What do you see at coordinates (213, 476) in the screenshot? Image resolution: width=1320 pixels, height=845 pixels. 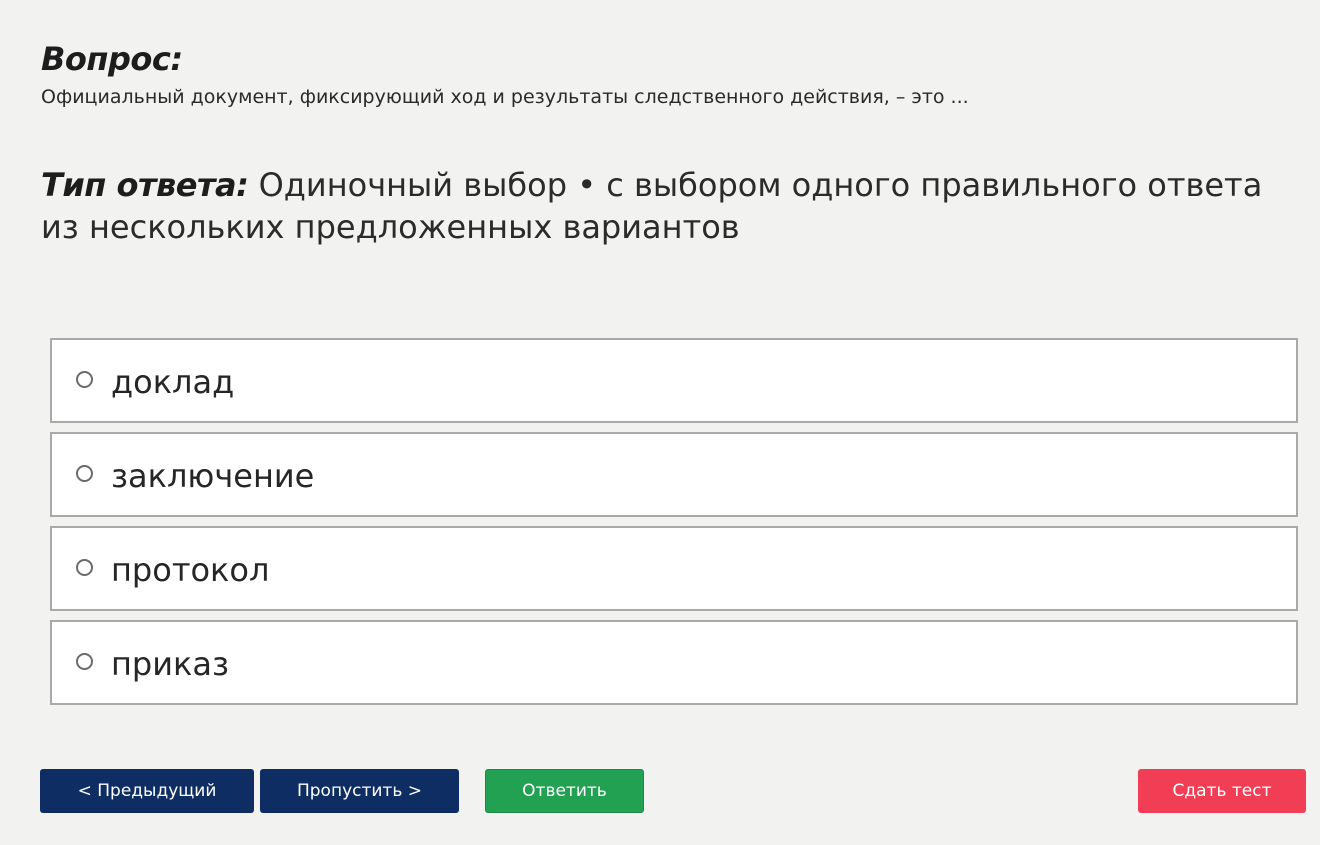 I see `answer-option-label: заключение` at bounding box center [213, 476].